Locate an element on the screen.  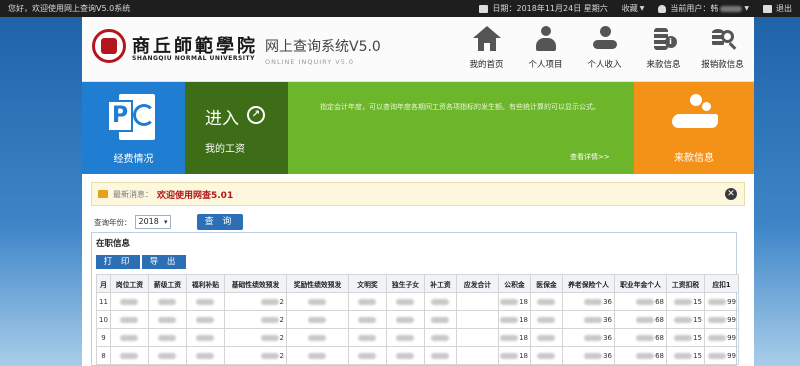
column-header: 薪级工资 is located at coordinates (167, 283).